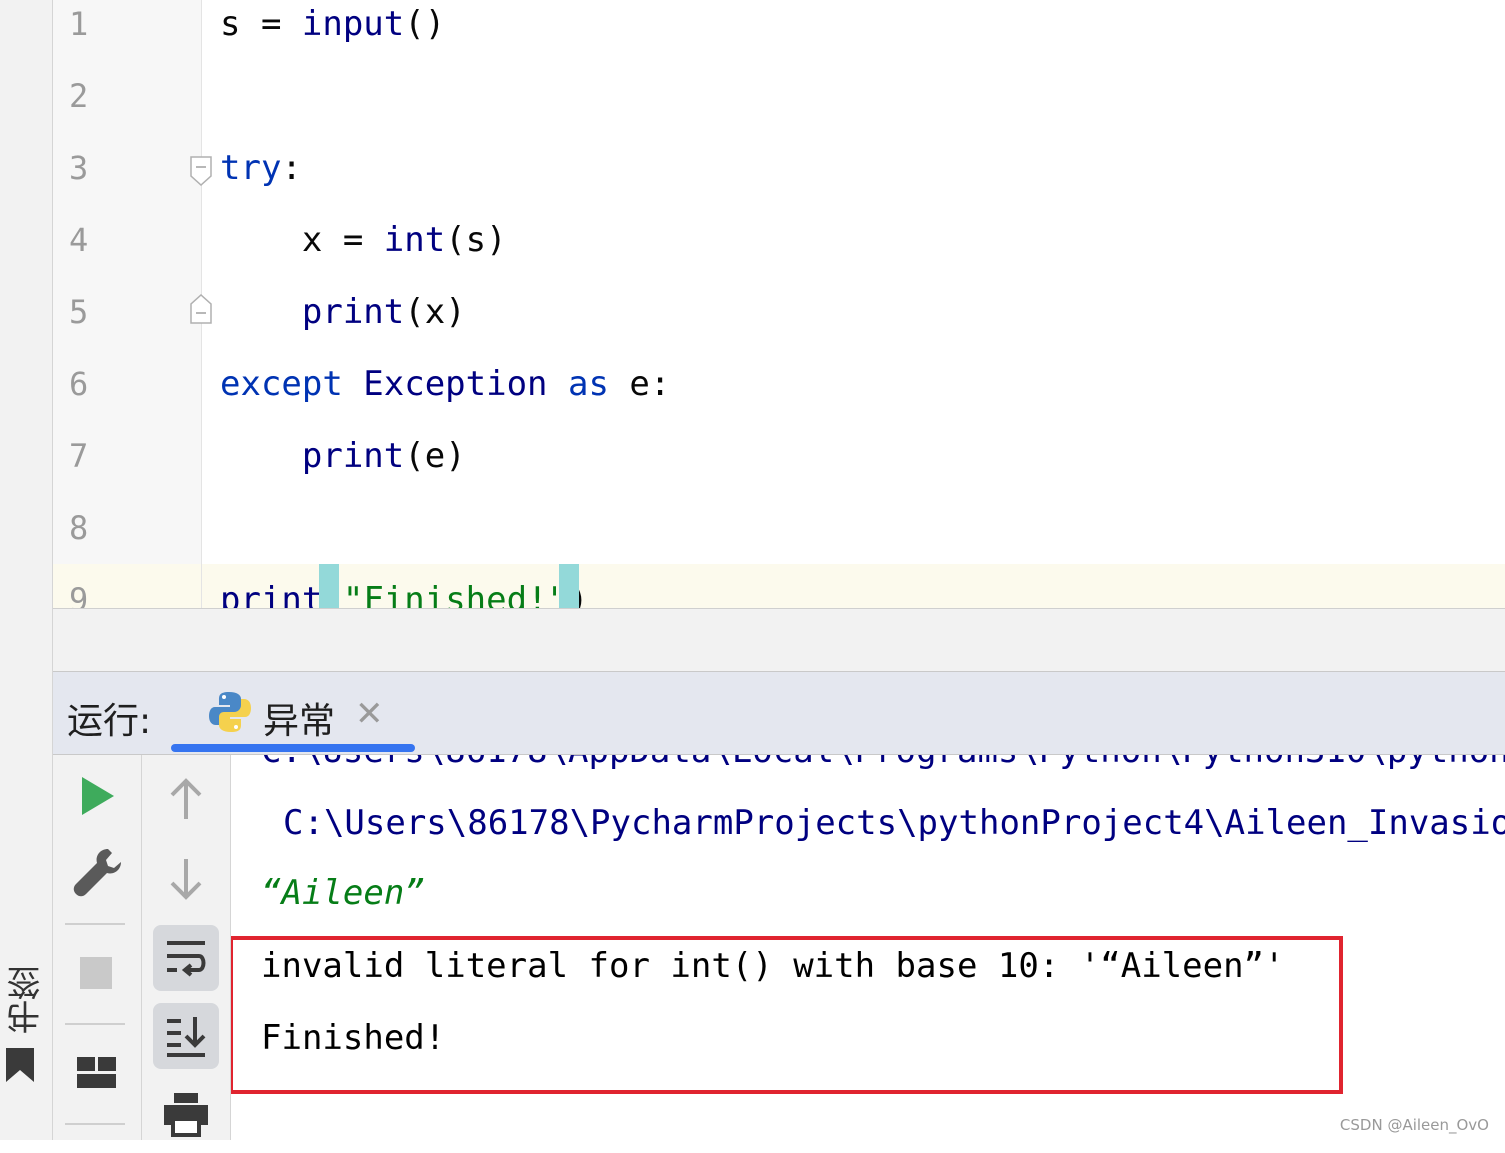  What do you see at coordinates (230, 714) in the screenshot?
I see `python-icon` at bounding box center [230, 714].